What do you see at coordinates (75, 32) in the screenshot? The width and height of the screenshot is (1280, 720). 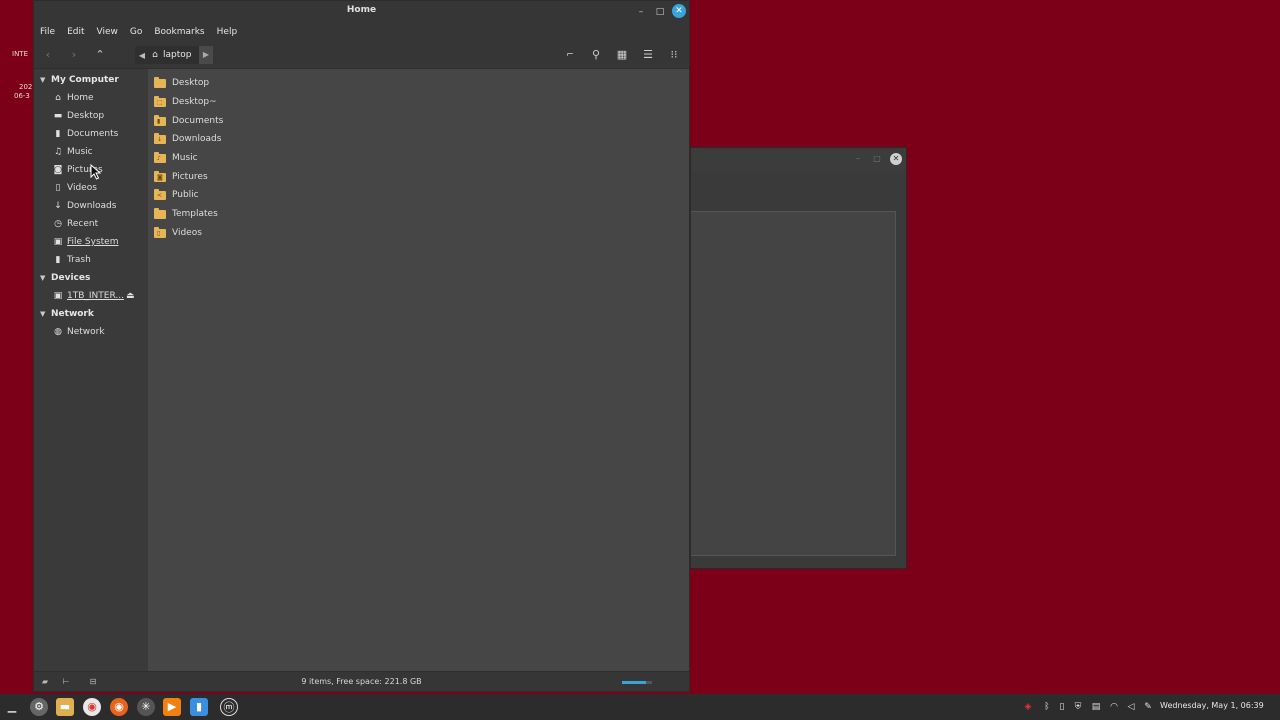 I see `menu-edit: Edit` at bounding box center [75, 32].